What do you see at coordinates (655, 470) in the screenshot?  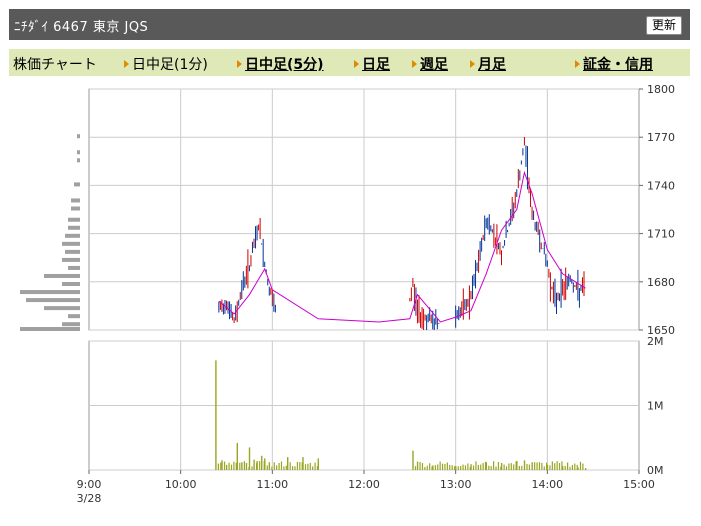 I see `volume-tick-label: 0M` at bounding box center [655, 470].